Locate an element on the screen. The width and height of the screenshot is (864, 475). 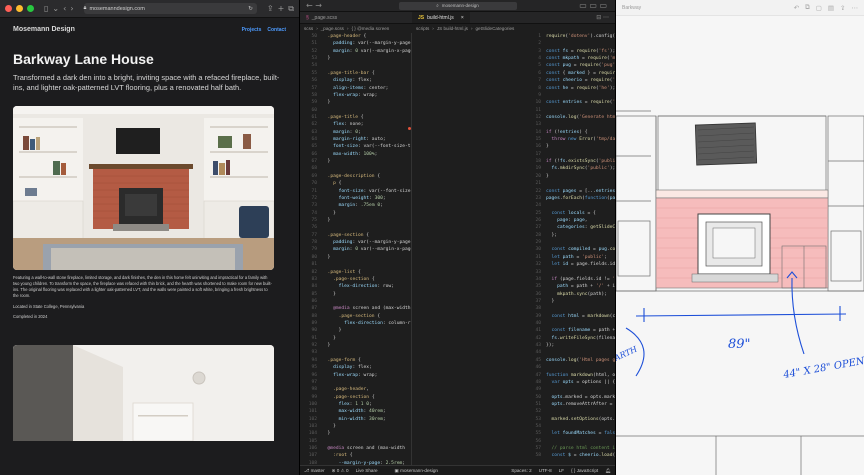
line-number: 89 is located at coordinates (314, 324).